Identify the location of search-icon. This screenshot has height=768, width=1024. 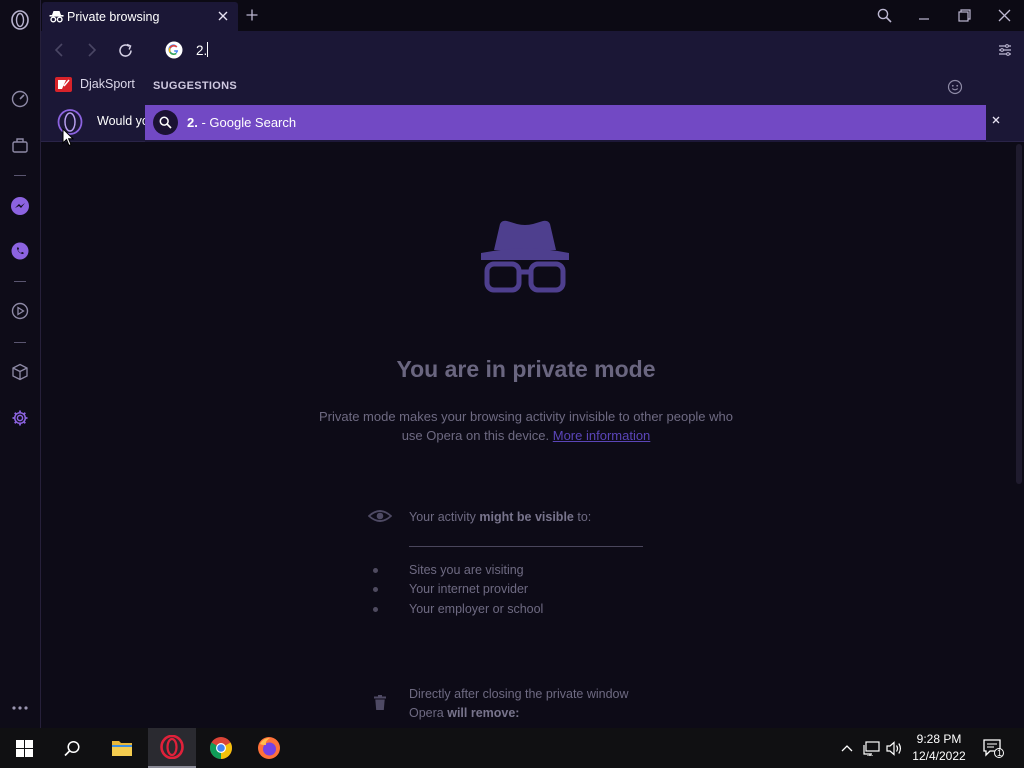
(165, 122).